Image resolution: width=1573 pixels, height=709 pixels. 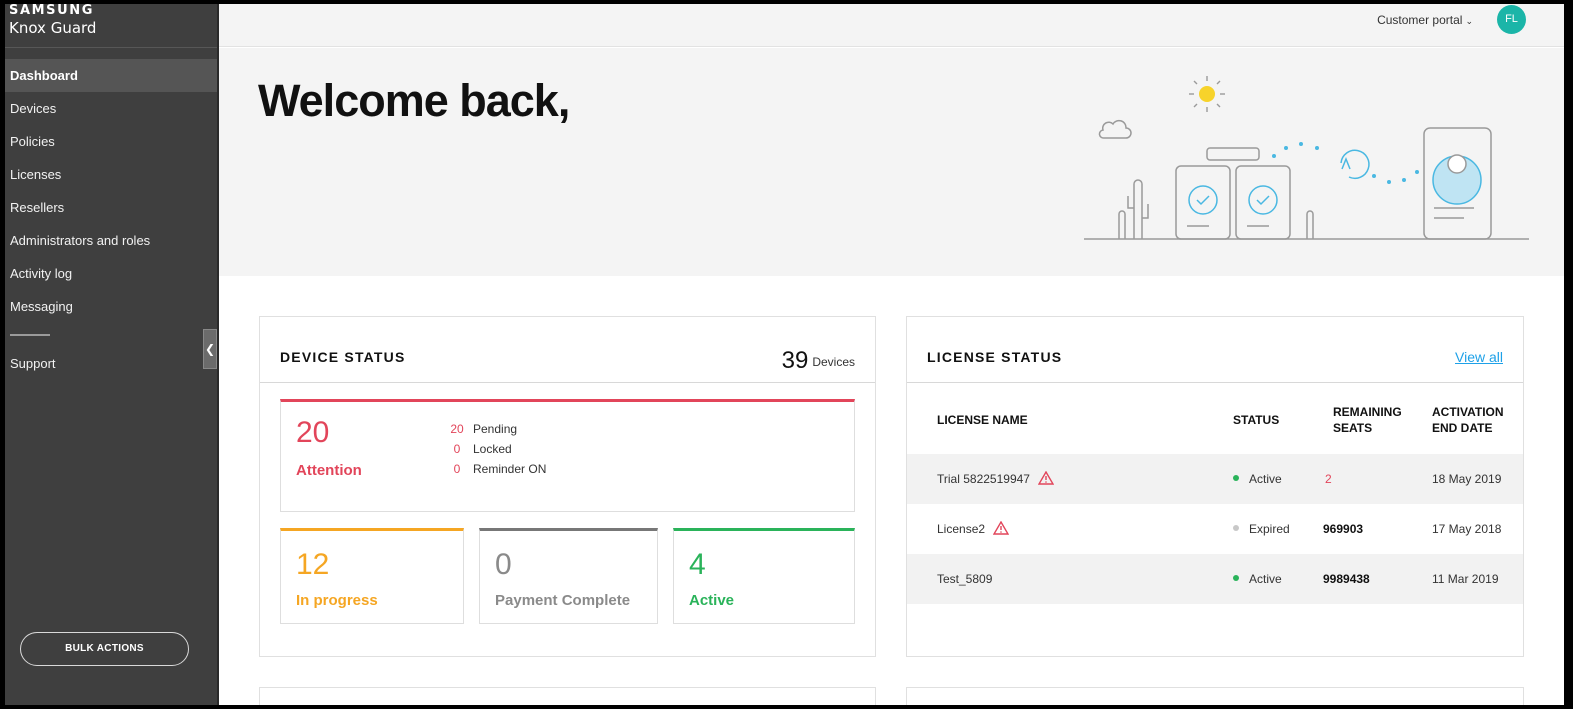 What do you see at coordinates (414, 100) in the screenshot?
I see `page-title: Welcome back,` at bounding box center [414, 100].